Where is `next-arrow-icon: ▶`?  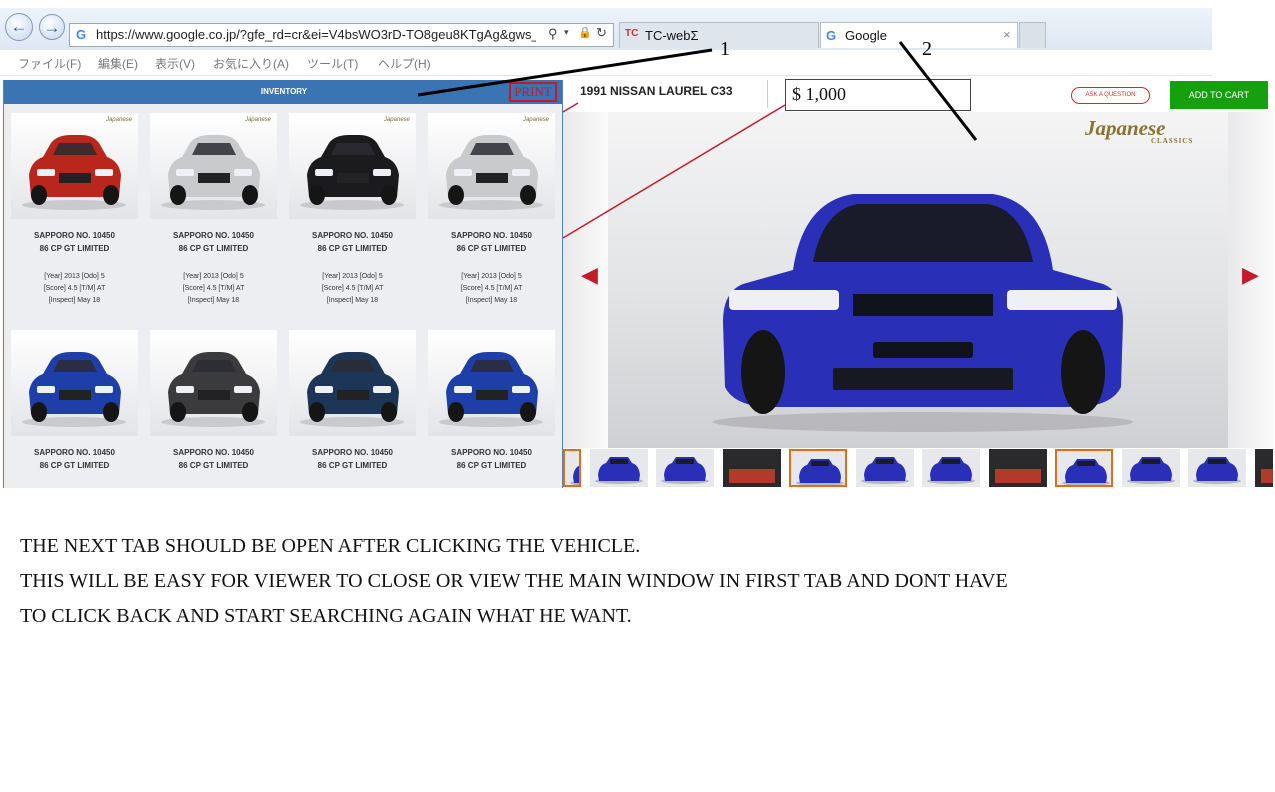 next-arrow-icon: ▶ is located at coordinates (1250, 275).